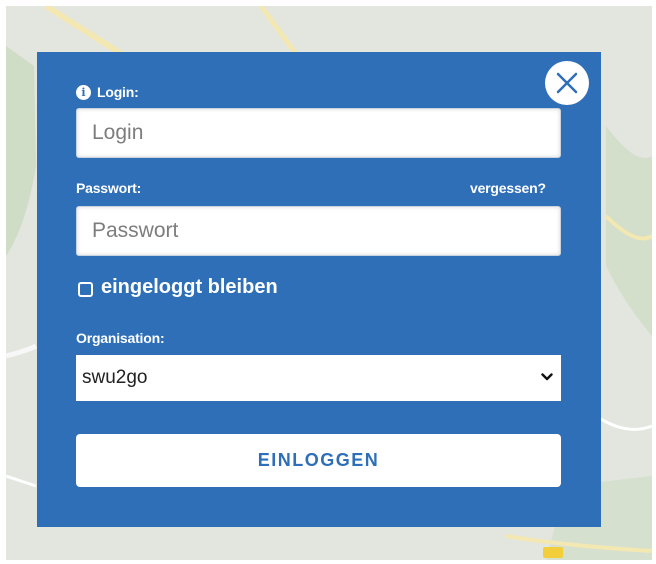 The height and width of the screenshot is (564, 656). Describe the element at coordinates (118, 92) in the screenshot. I see `login-label: Login:` at that location.